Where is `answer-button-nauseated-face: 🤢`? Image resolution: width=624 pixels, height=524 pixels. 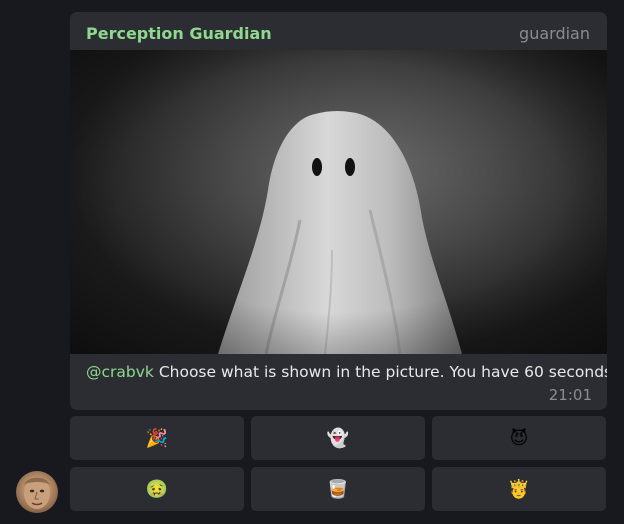
answer-button-nauseated-face: 🤢 is located at coordinates (157, 489).